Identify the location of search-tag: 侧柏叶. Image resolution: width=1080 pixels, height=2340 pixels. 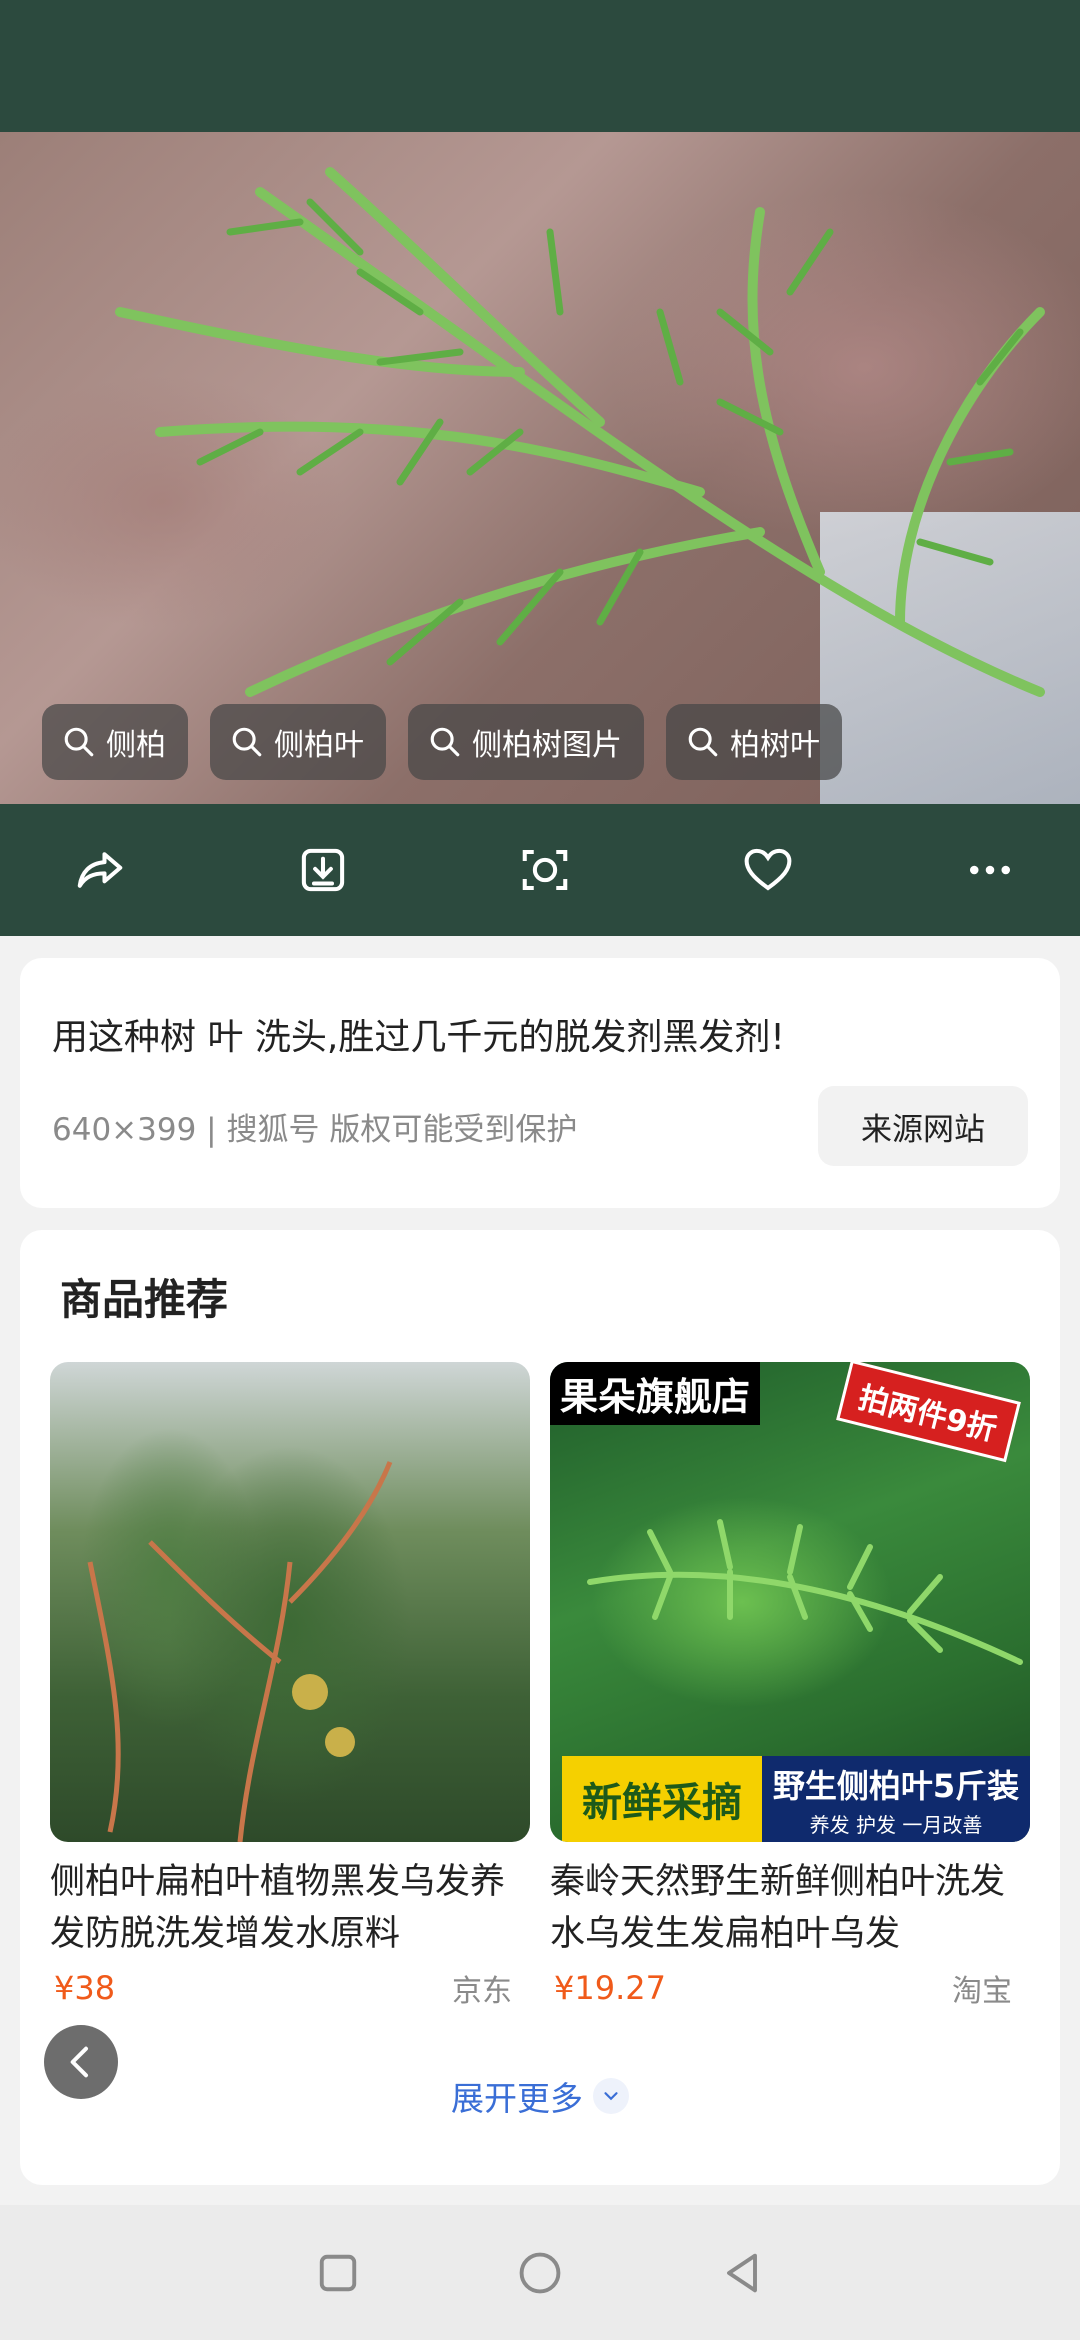
(298, 742).